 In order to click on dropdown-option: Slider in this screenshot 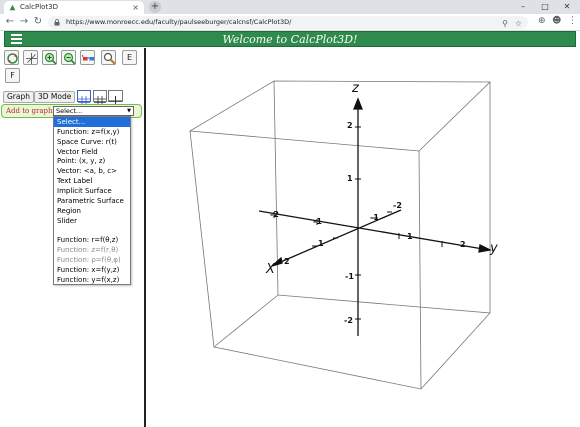, I will do `click(92, 221)`.